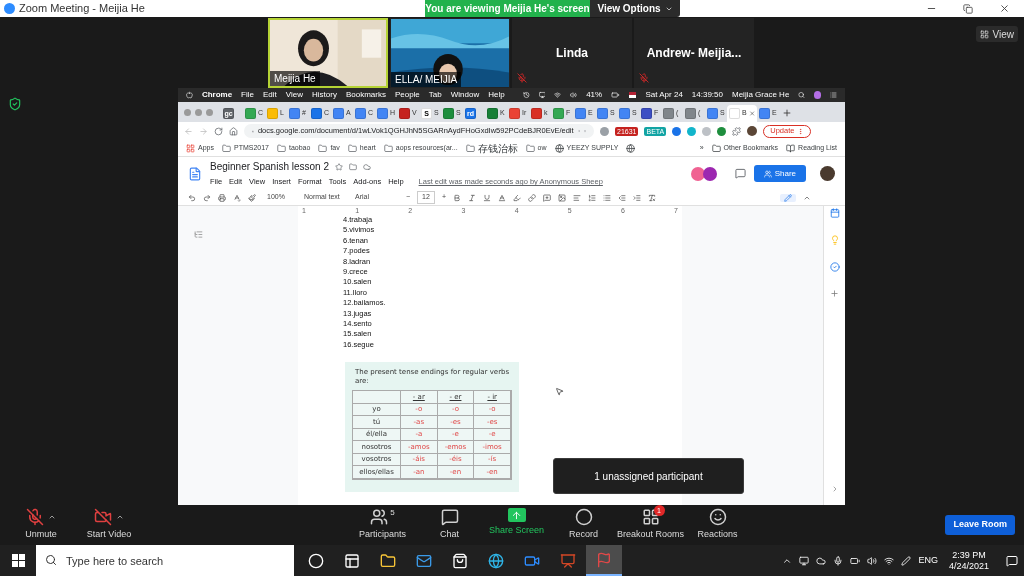 The height and width of the screenshot is (576, 1024). I want to click on paint-format-icon, so click(252, 197).